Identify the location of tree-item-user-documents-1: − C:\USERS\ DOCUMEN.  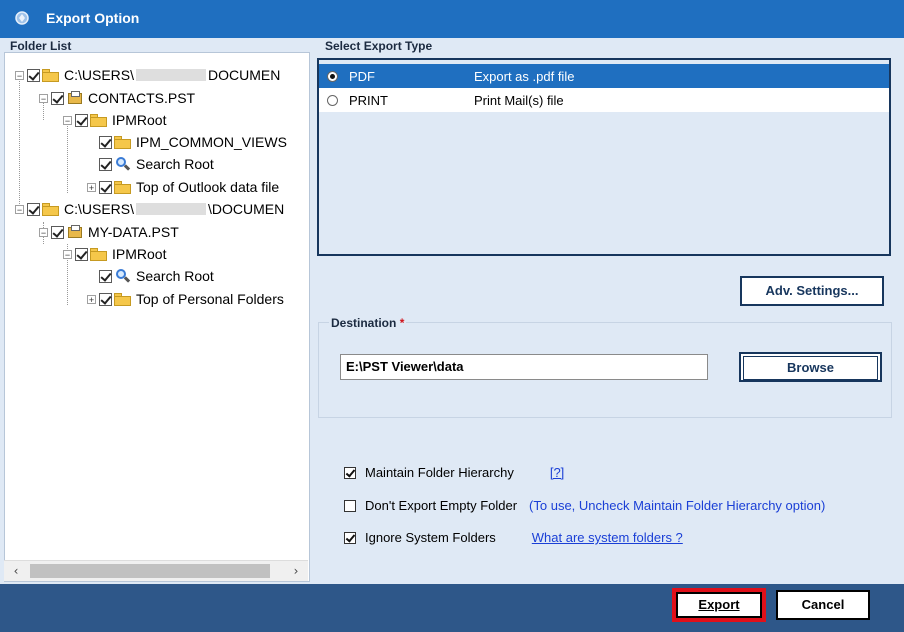
(147, 75).